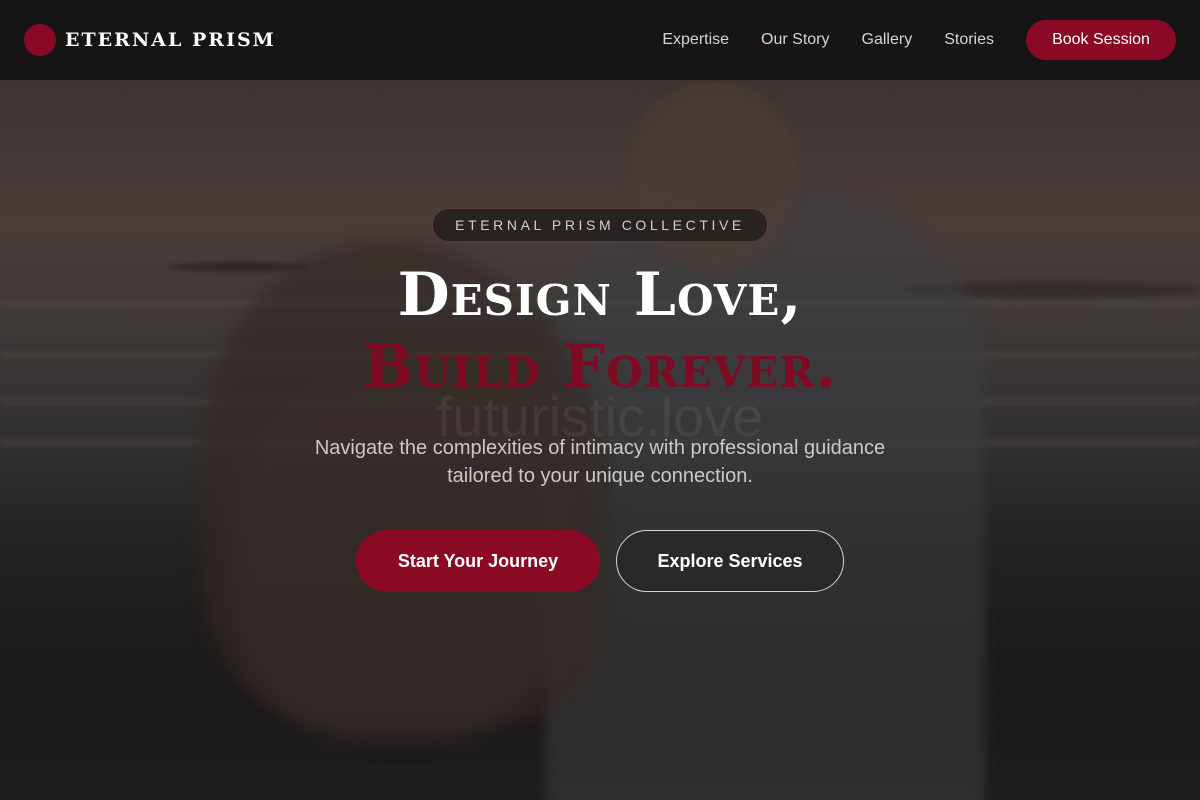 This screenshot has width=1200, height=800. What do you see at coordinates (730, 561) in the screenshot?
I see `explore-services-button: Explore Services` at bounding box center [730, 561].